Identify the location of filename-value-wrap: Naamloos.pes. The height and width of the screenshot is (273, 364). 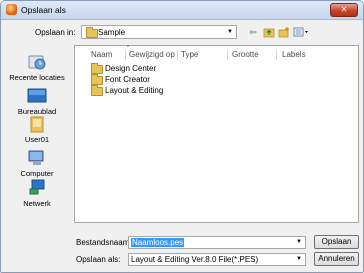
(158, 242).